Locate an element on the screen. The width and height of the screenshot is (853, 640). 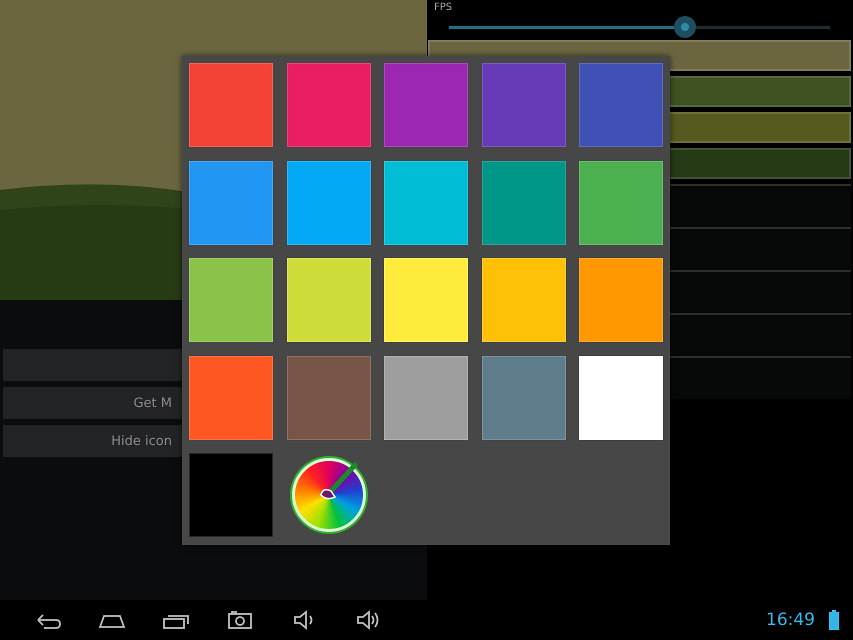
battery-icon is located at coordinates (834, 620).